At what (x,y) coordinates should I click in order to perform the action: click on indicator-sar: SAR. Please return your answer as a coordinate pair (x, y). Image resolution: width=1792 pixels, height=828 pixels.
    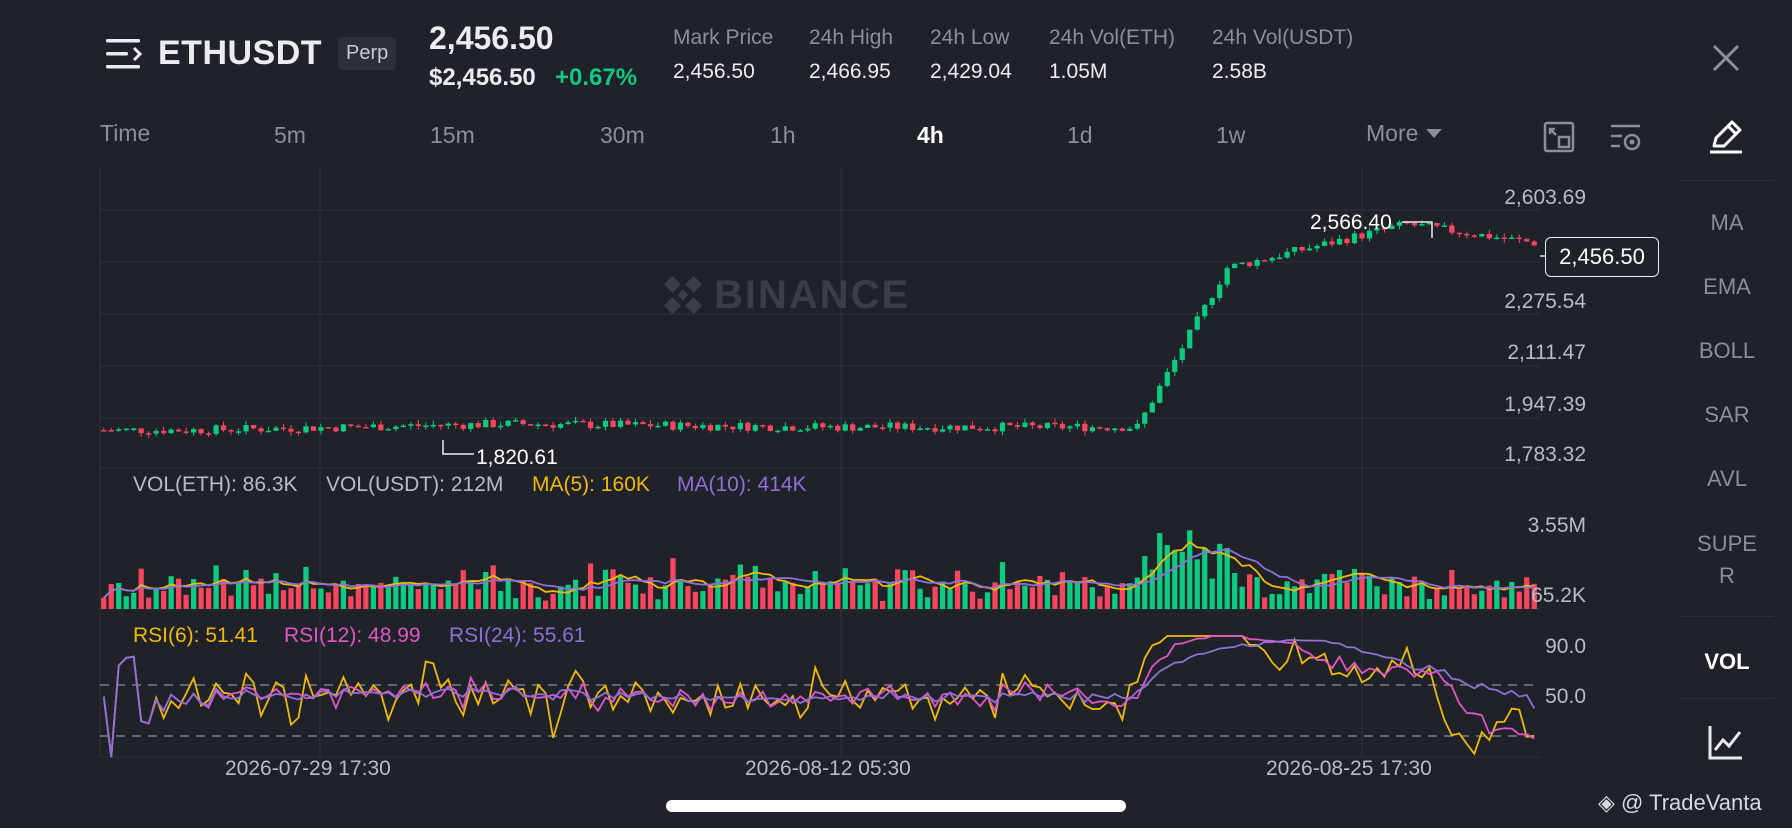
    Looking at the image, I should click on (1727, 415).